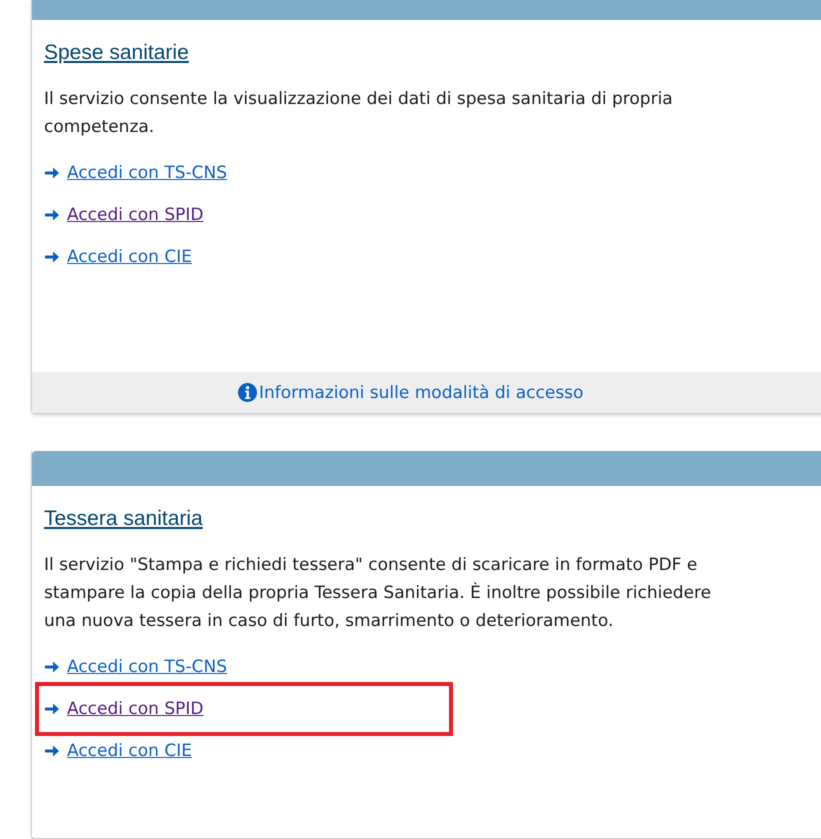 Image resolution: width=821 pixels, height=839 pixels. Describe the element at coordinates (116, 53) in the screenshot. I see `card-title-link: Spese sanitarie` at that location.